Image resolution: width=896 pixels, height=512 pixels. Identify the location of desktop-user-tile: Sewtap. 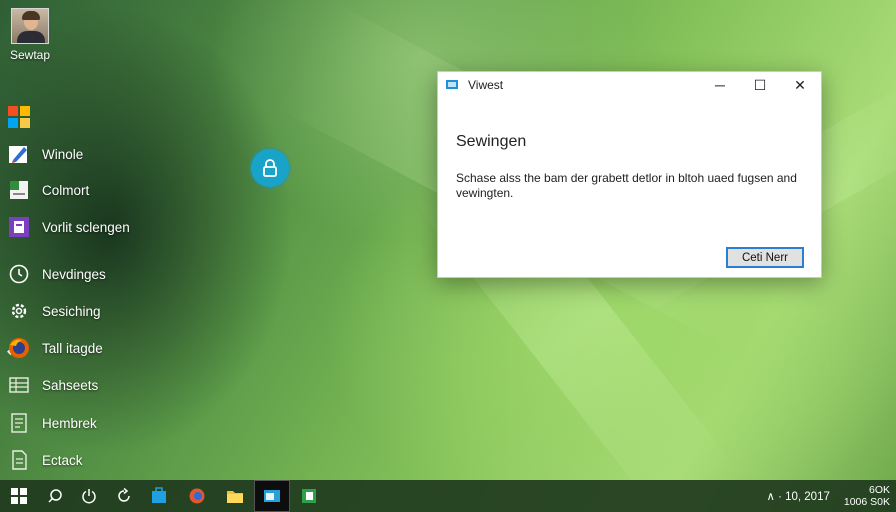
(30, 35).